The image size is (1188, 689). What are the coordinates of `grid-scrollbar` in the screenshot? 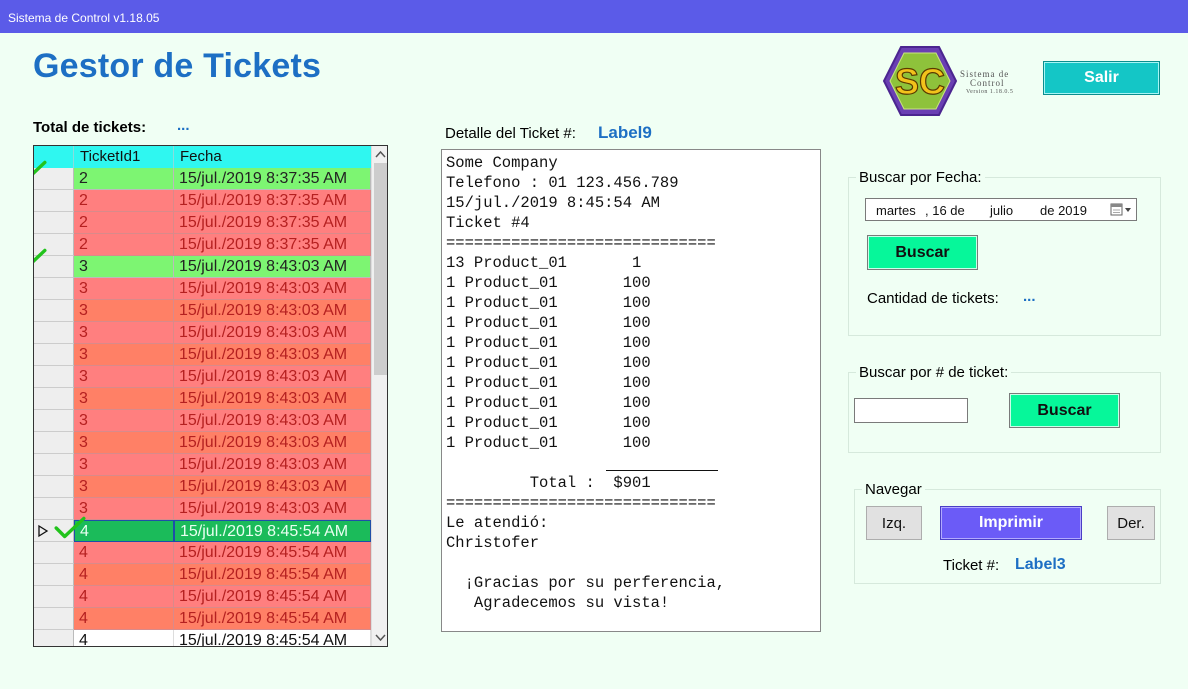 It's located at (379, 396).